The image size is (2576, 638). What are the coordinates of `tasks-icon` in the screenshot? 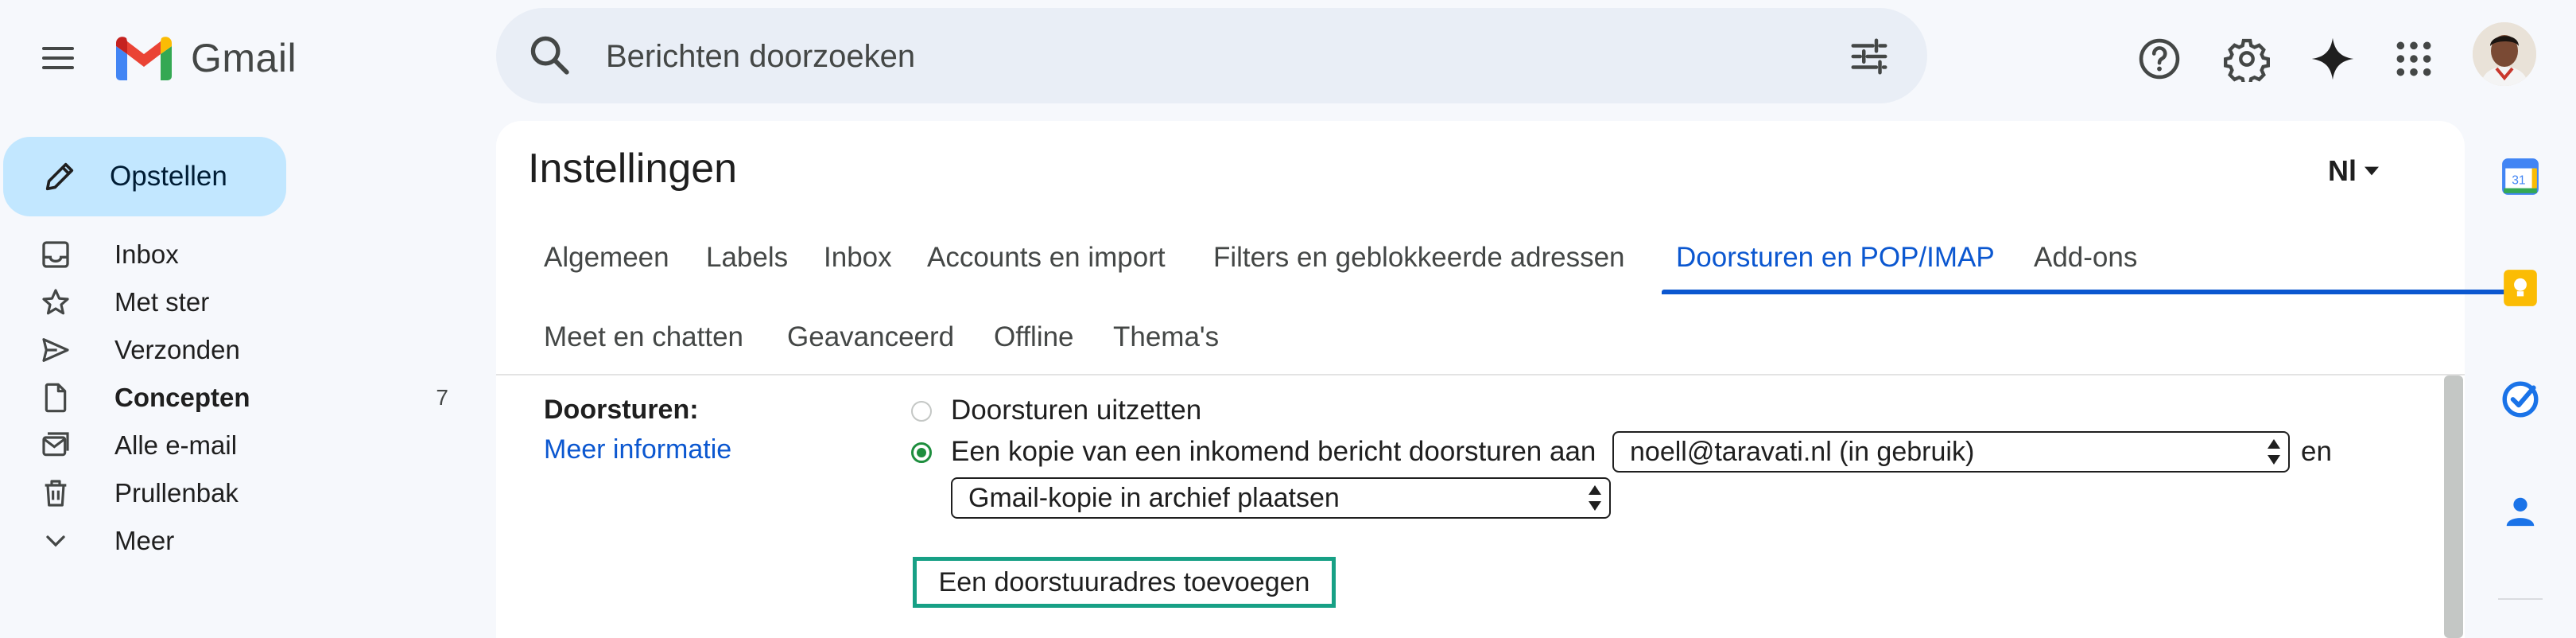 It's located at (2520, 399).